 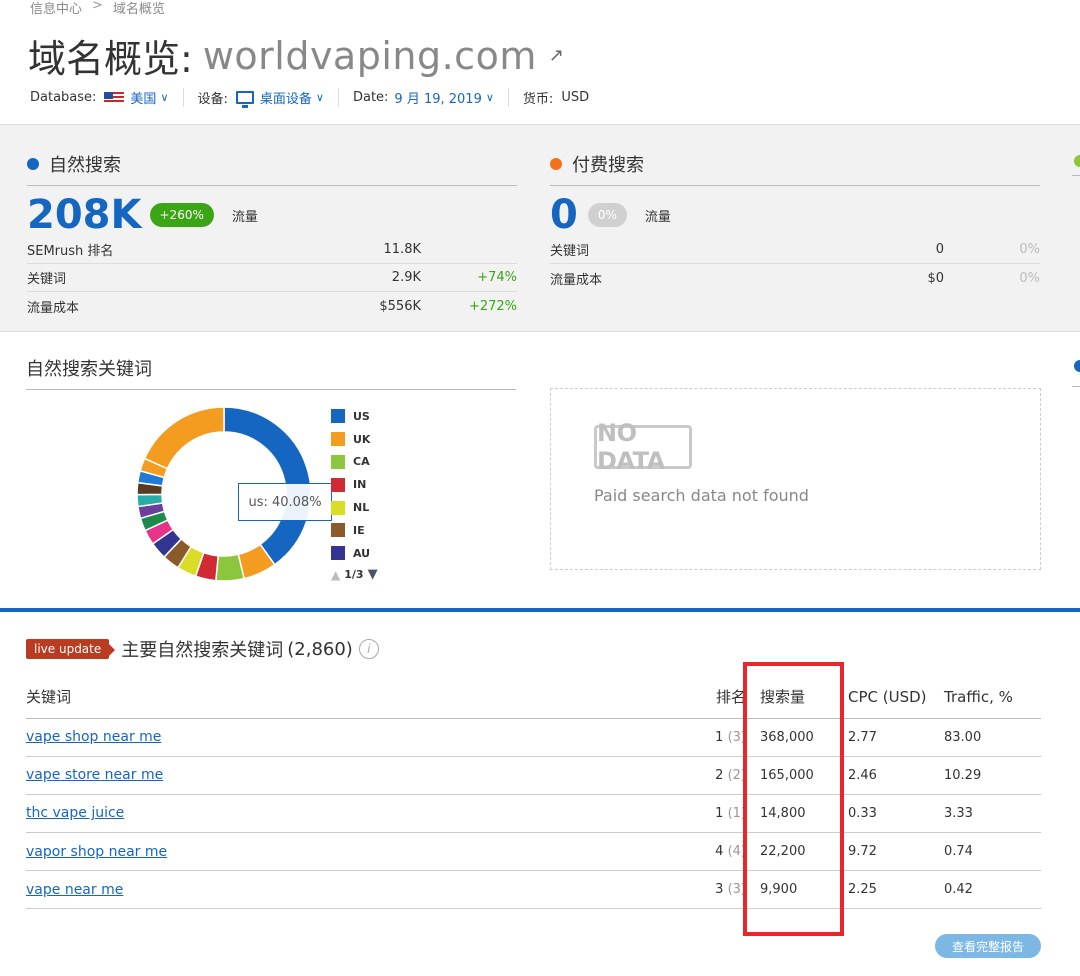 What do you see at coordinates (795, 215) in the screenshot?
I see `paid-traffic-row: 0 0% 流量` at bounding box center [795, 215].